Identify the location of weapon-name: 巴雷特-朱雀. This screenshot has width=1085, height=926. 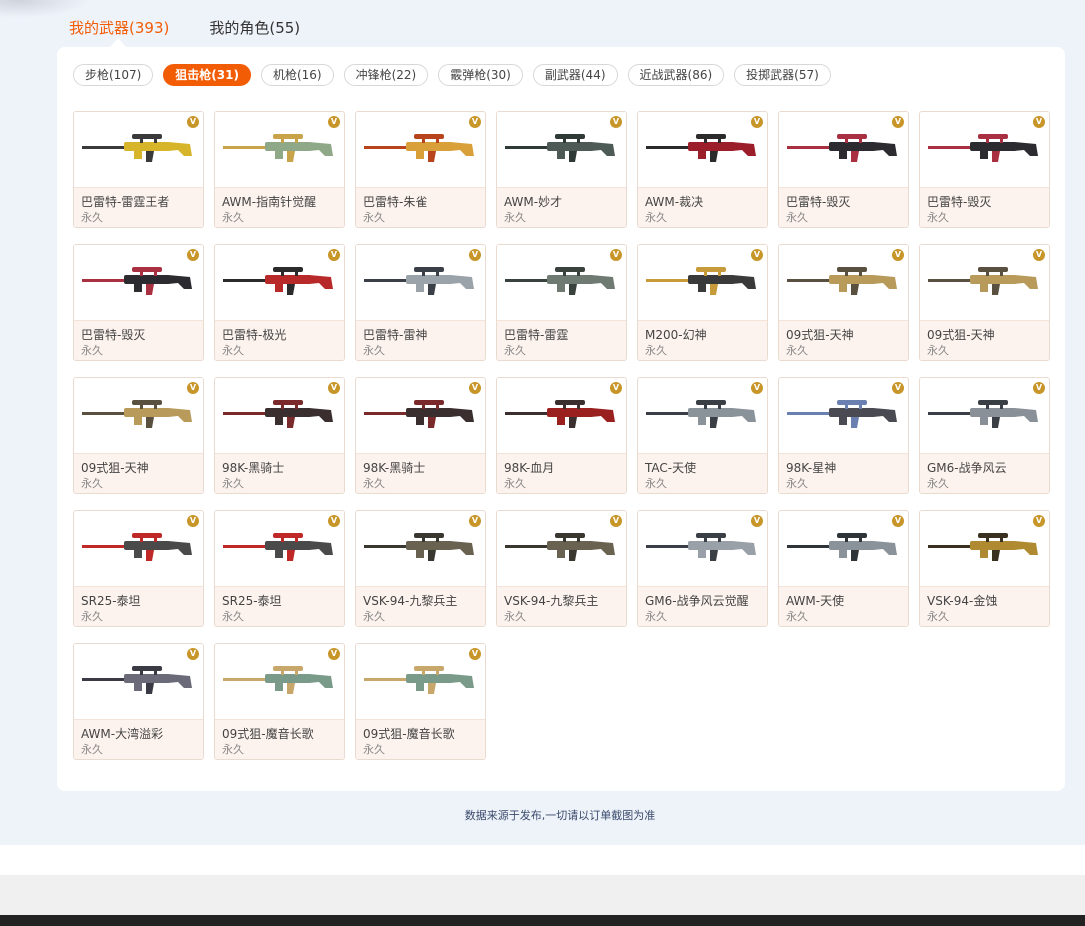
(395, 202).